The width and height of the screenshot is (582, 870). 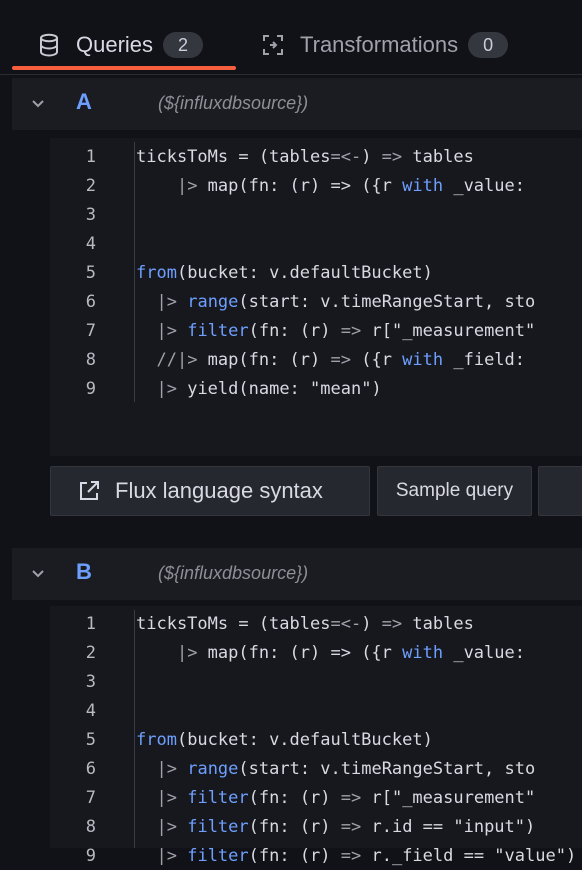 I want to click on query-row-b: B (${influxdbsource}), so click(x=297, y=574).